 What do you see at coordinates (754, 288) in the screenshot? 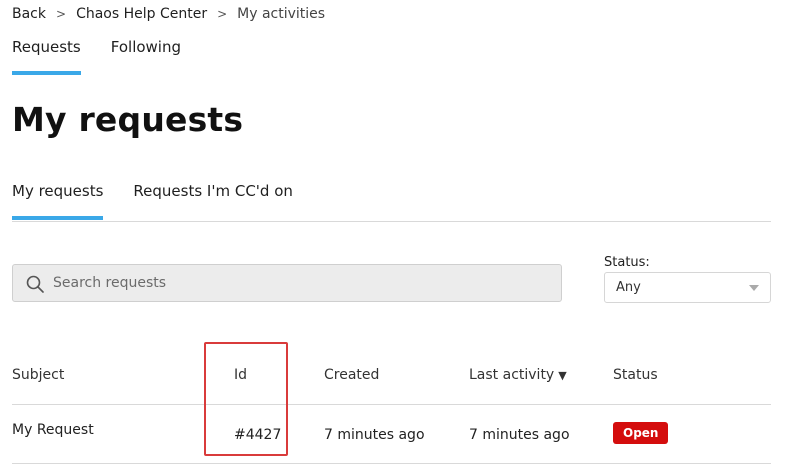
I see `chevron-down-icon` at bounding box center [754, 288].